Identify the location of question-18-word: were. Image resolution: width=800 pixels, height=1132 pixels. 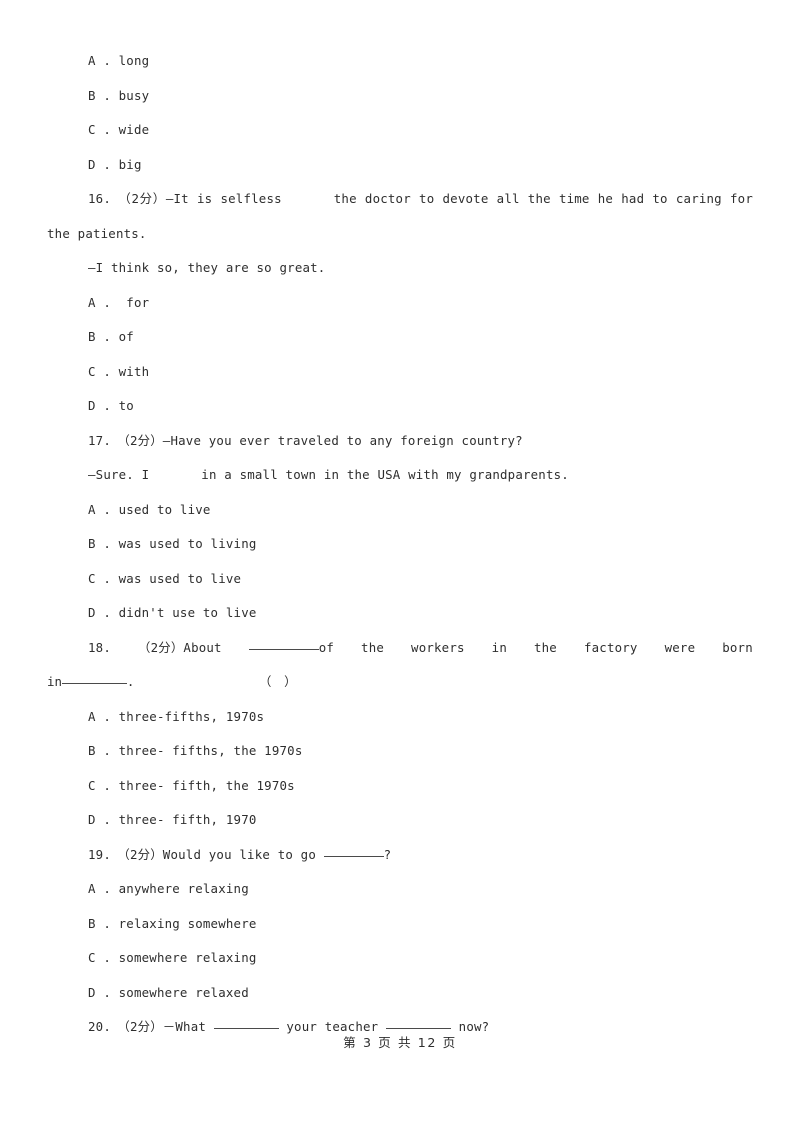
(680, 647).